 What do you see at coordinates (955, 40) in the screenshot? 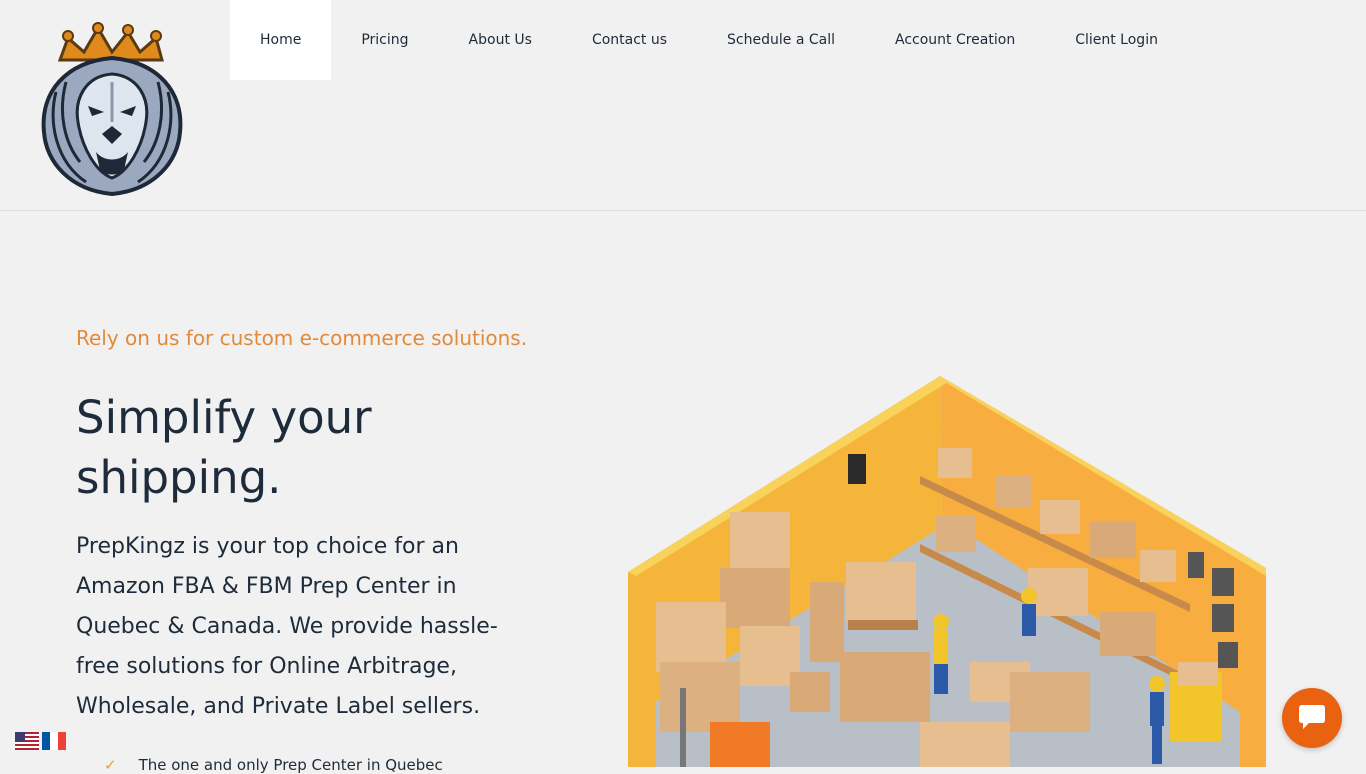
I see `nav-item-account-creation: Account Creation` at bounding box center [955, 40].